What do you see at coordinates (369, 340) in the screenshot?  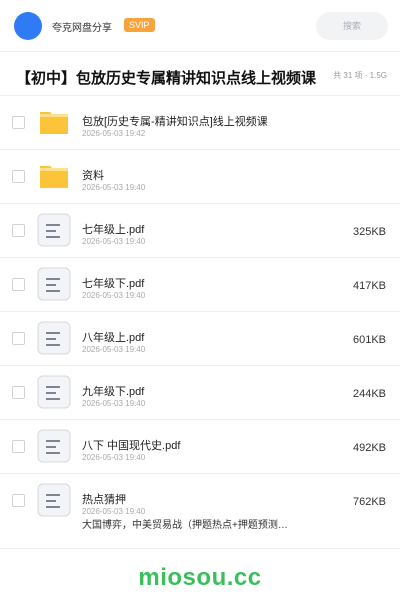 I see `file-size: 601KB` at bounding box center [369, 340].